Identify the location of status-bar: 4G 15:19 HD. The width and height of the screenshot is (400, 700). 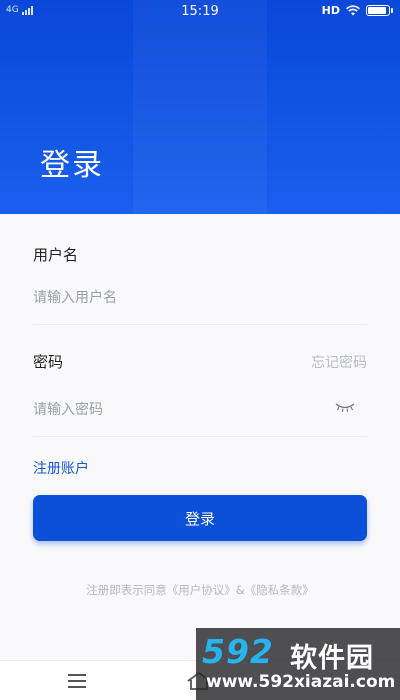
(200, 12).